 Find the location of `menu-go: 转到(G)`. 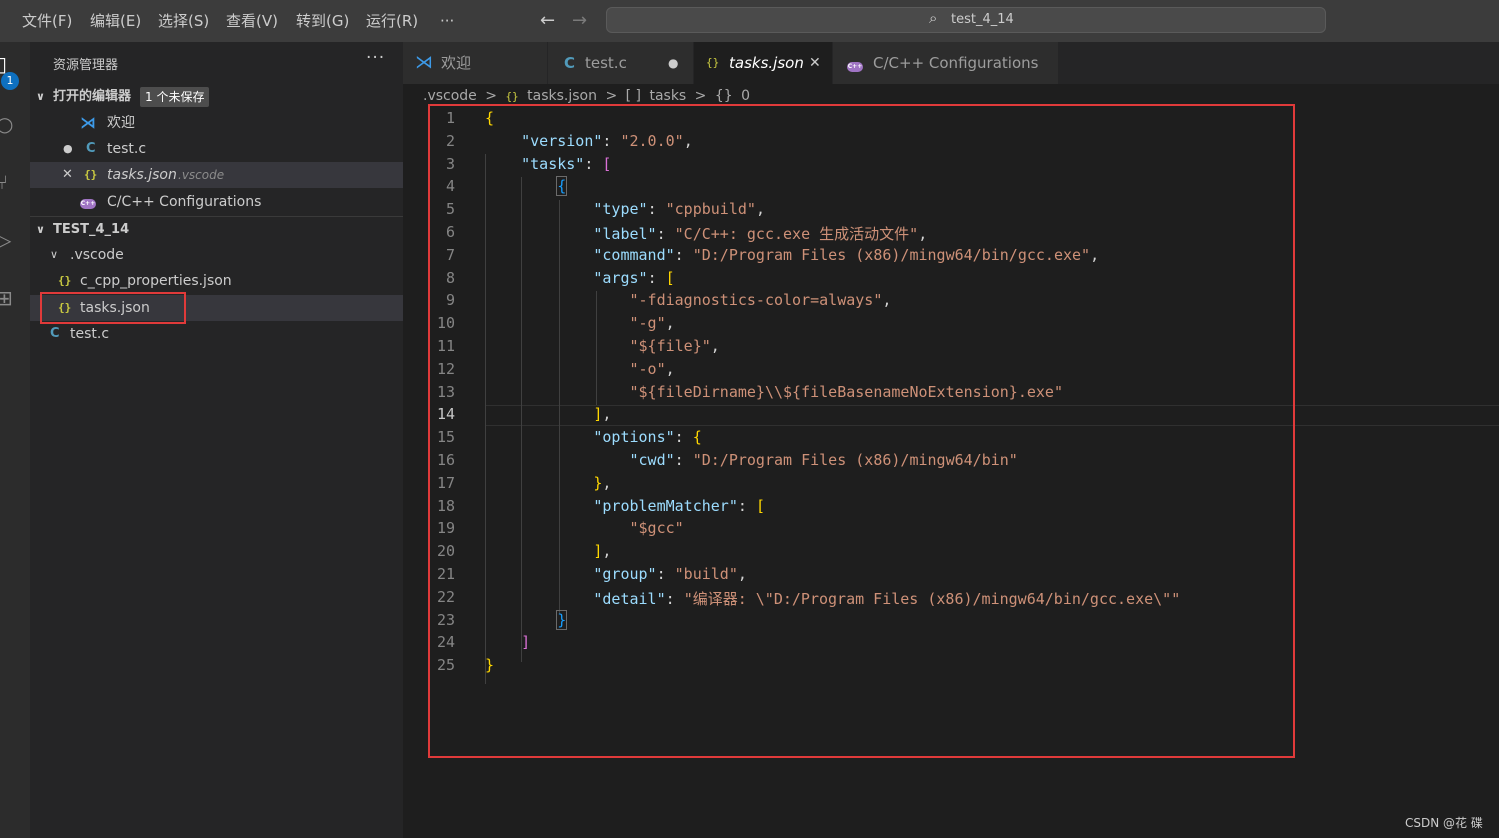

menu-go: 转到(G) is located at coordinates (322, 21).